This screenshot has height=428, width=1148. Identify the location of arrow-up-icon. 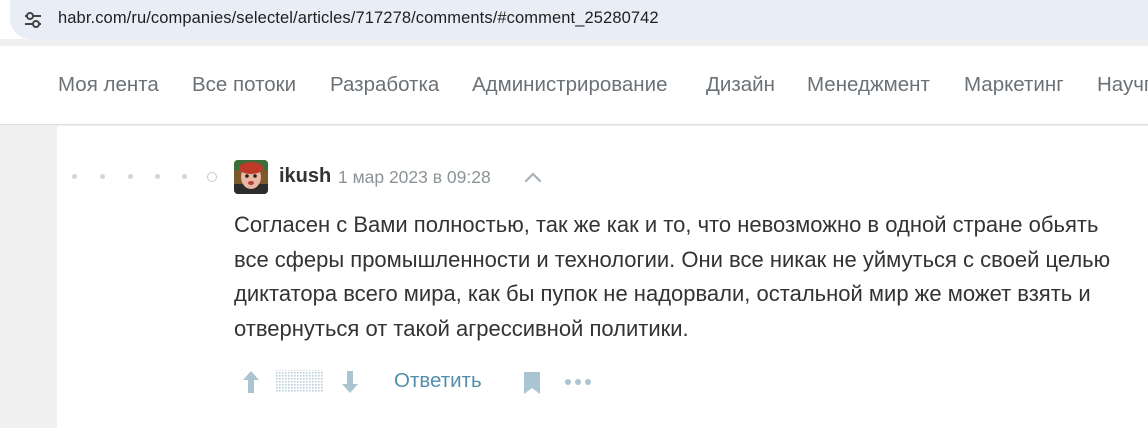
(251, 382).